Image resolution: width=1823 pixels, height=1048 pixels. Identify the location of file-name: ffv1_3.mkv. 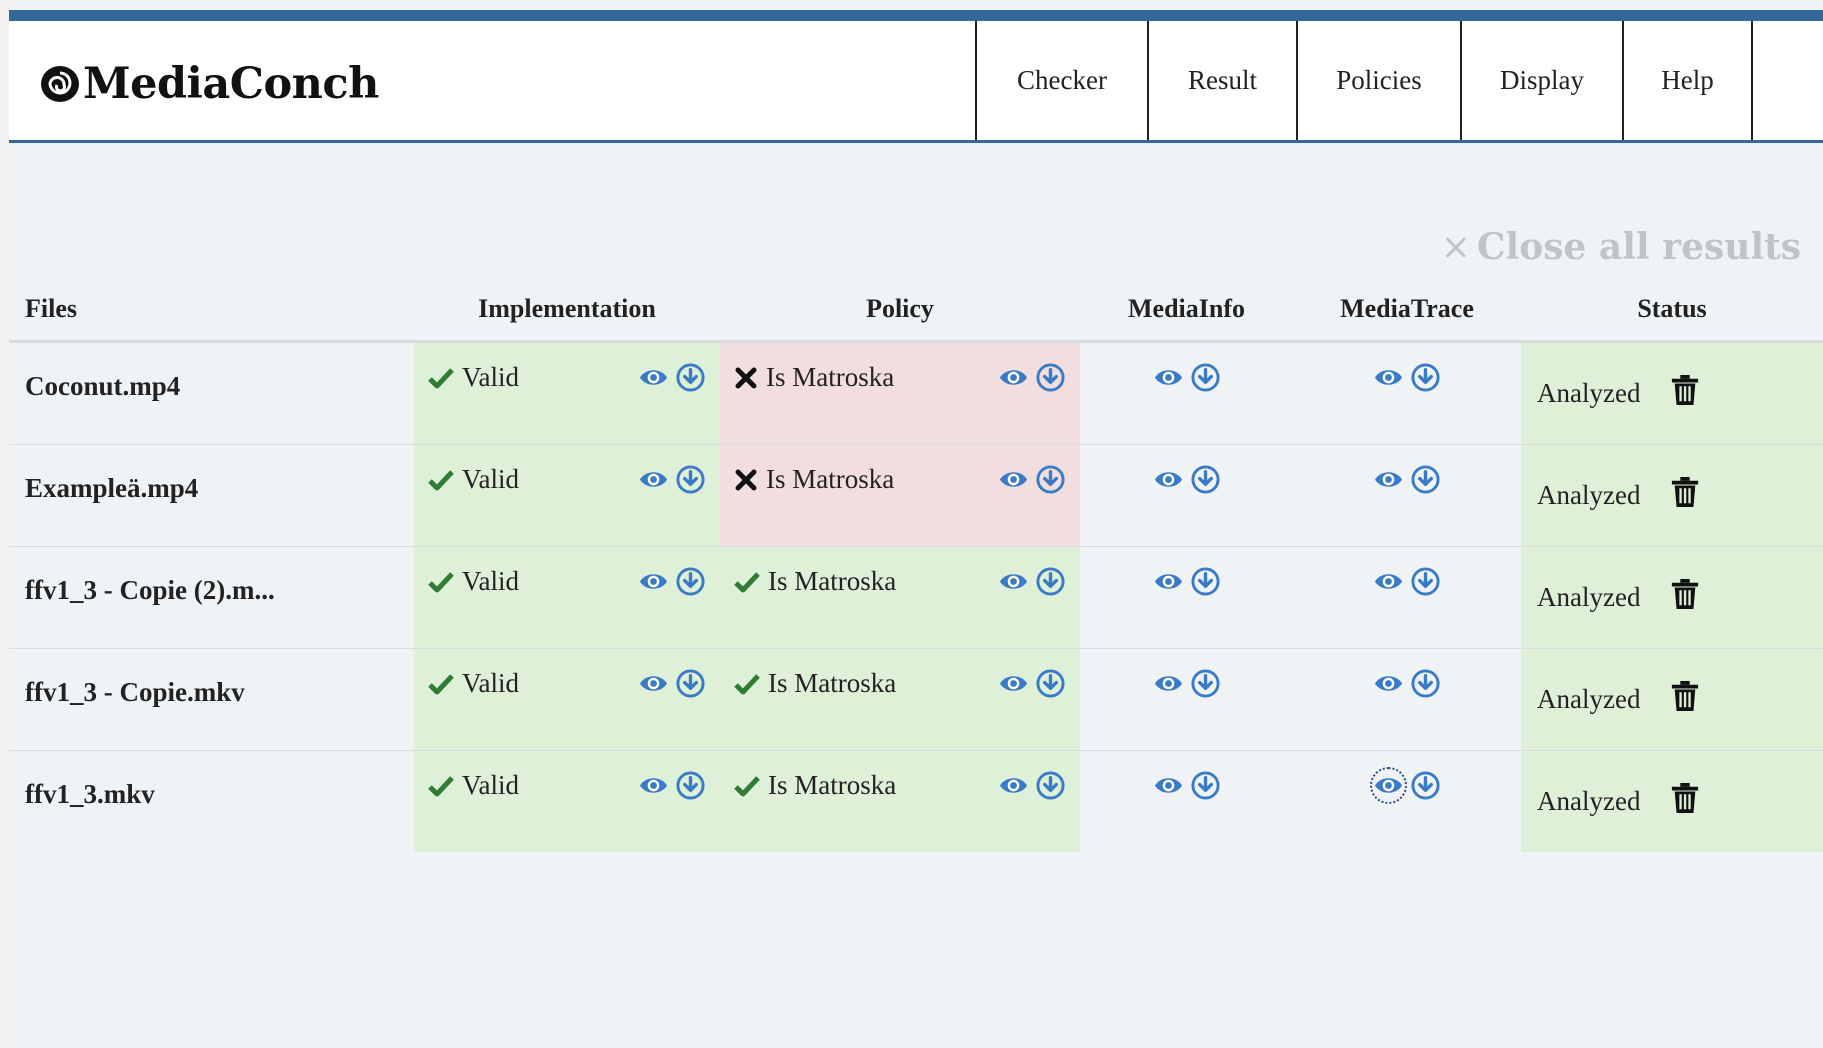
(211, 801).